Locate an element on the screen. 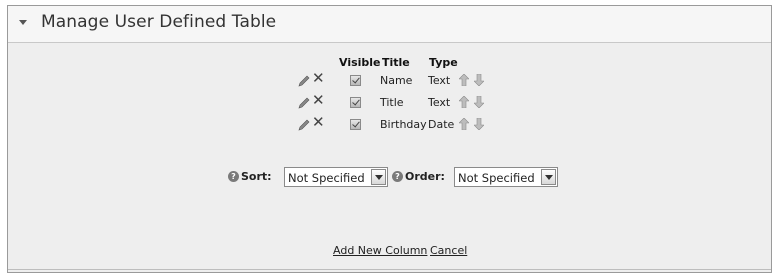 Image resolution: width=779 pixels, height=276 pixels. panel-header: Manage User Defined Table is located at coordinates (389, 24).